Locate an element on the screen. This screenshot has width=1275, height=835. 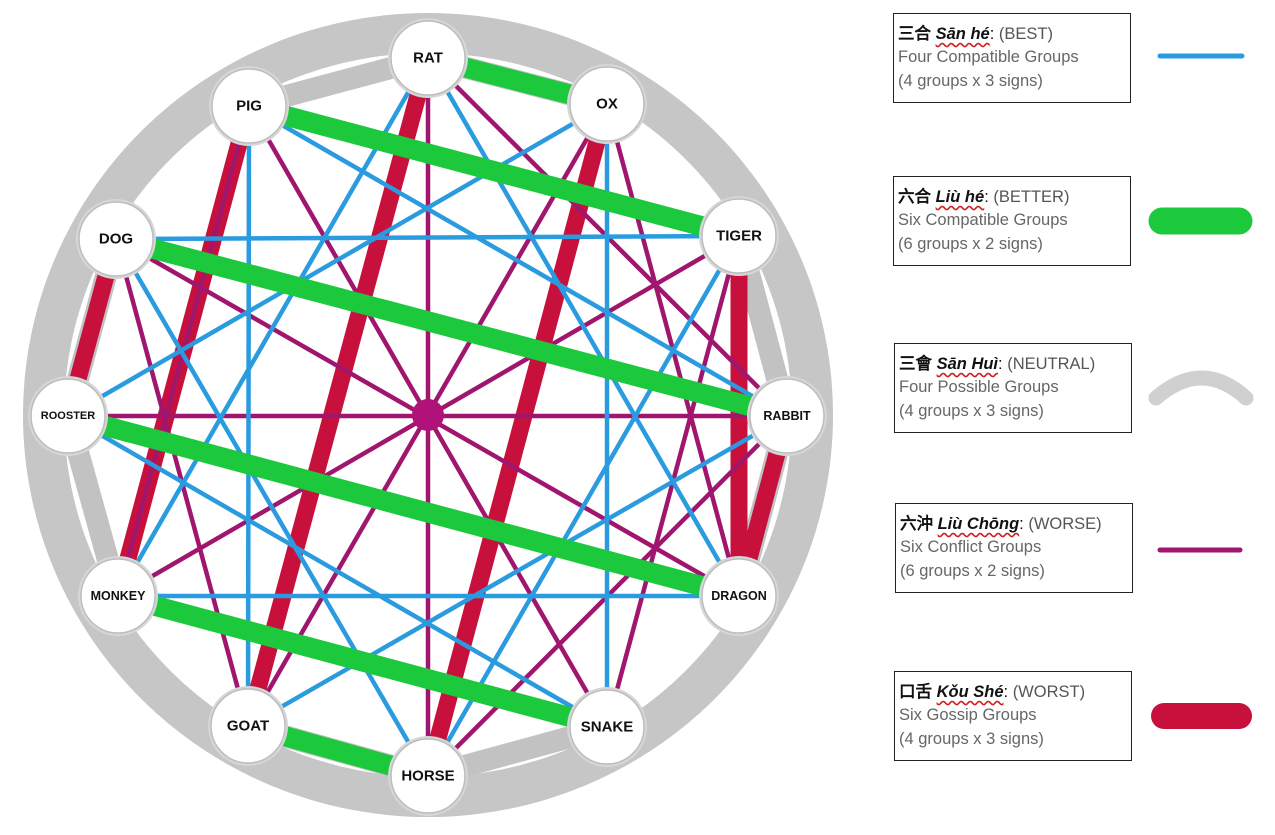
sign-node-rabbit: RABBIT is located at coordinates (787, 416).